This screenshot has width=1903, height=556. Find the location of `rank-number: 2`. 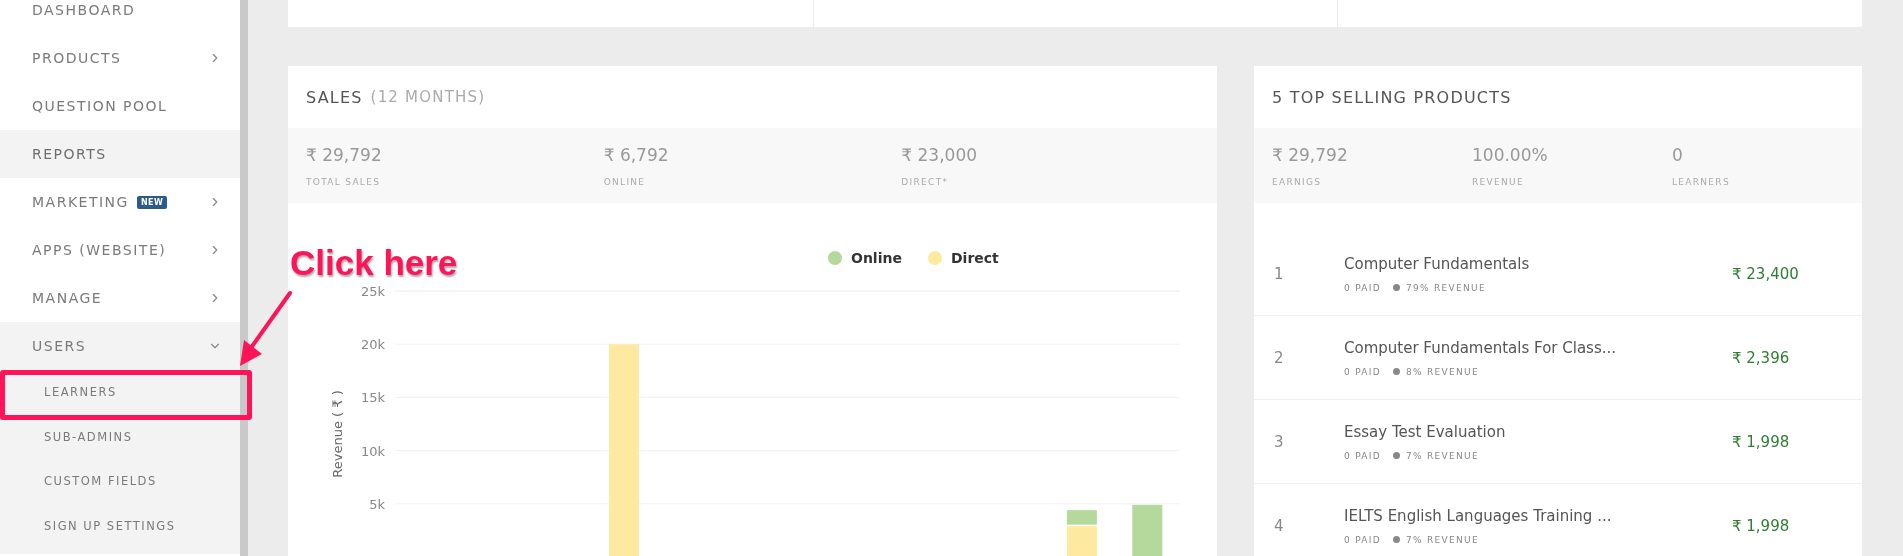

rank-number: 2 is located at coordinates (1279, 357).